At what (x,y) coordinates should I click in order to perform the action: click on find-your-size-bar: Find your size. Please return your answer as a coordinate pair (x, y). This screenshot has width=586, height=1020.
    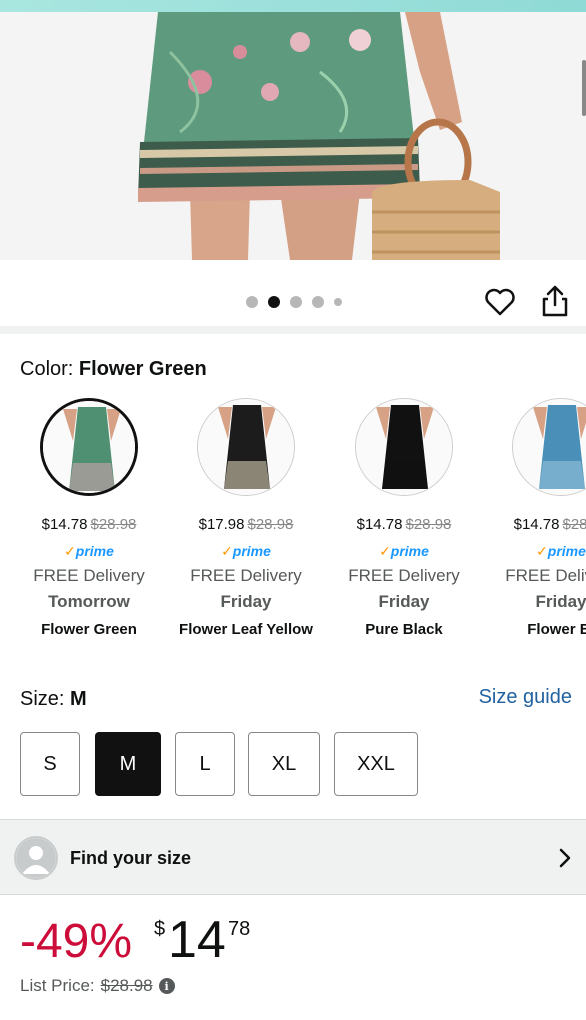
    Looking at the image, I should click on (293, 857).